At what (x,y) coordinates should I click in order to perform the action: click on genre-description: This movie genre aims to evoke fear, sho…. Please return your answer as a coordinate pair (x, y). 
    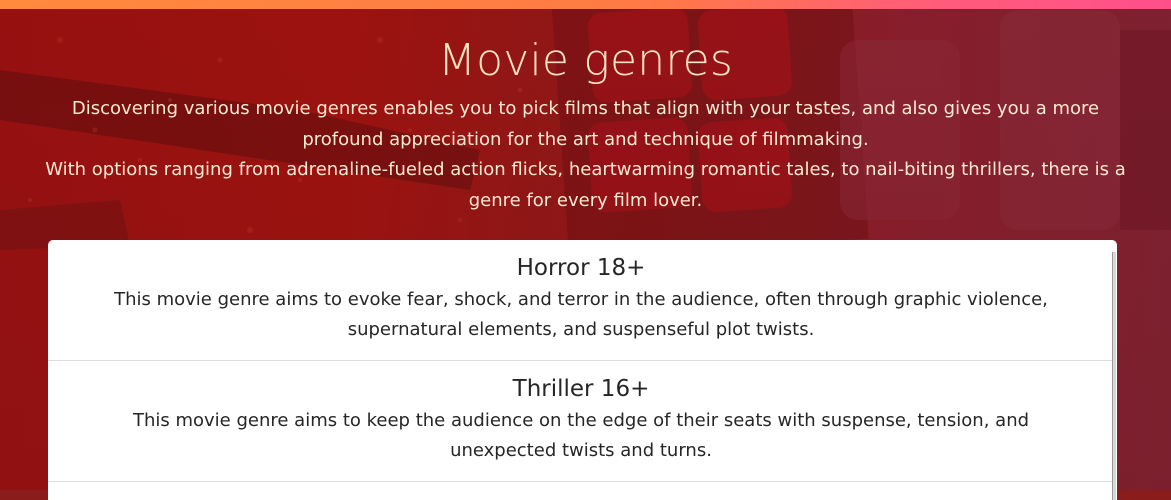
    Looking at the image, I should click on (581, 314).